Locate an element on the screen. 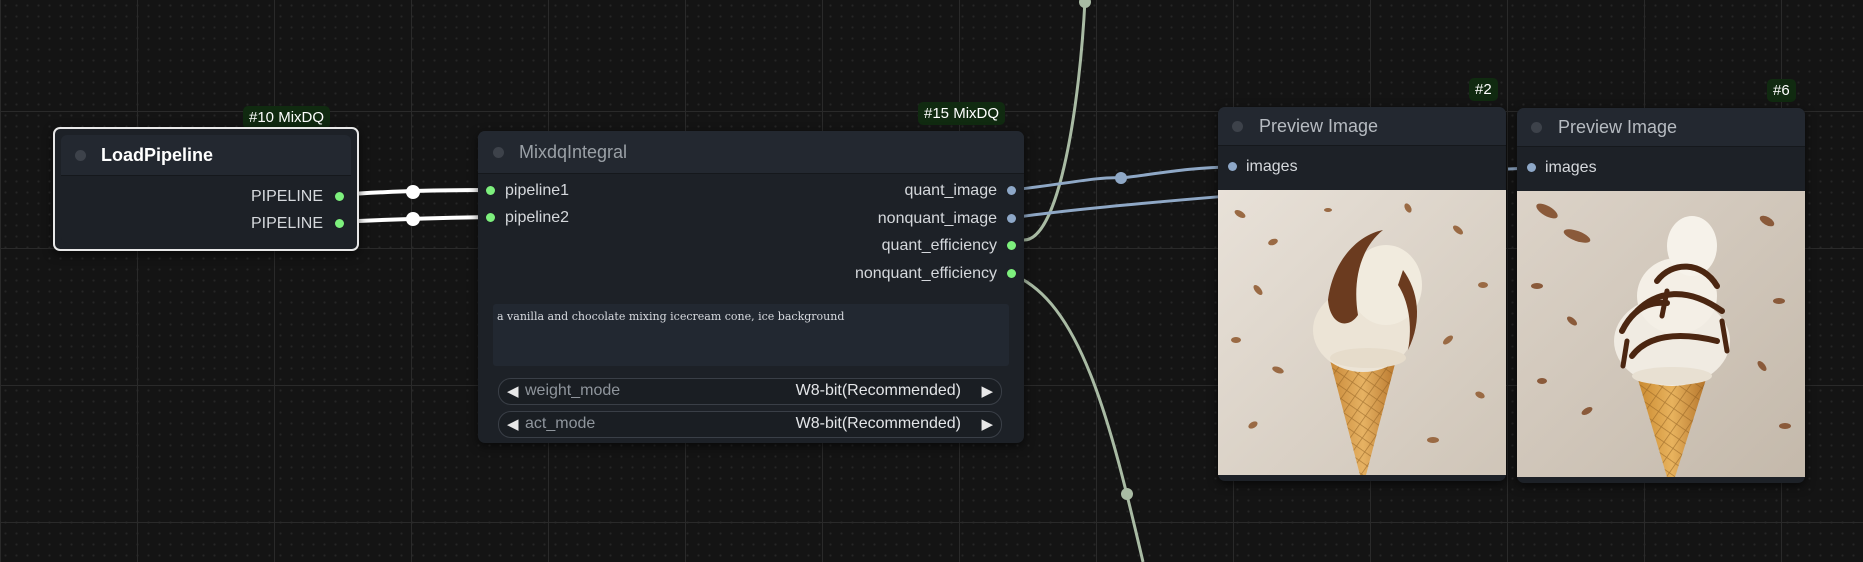  node-preview-image-6: Preview Image images is located at coordinates (1661, 295).